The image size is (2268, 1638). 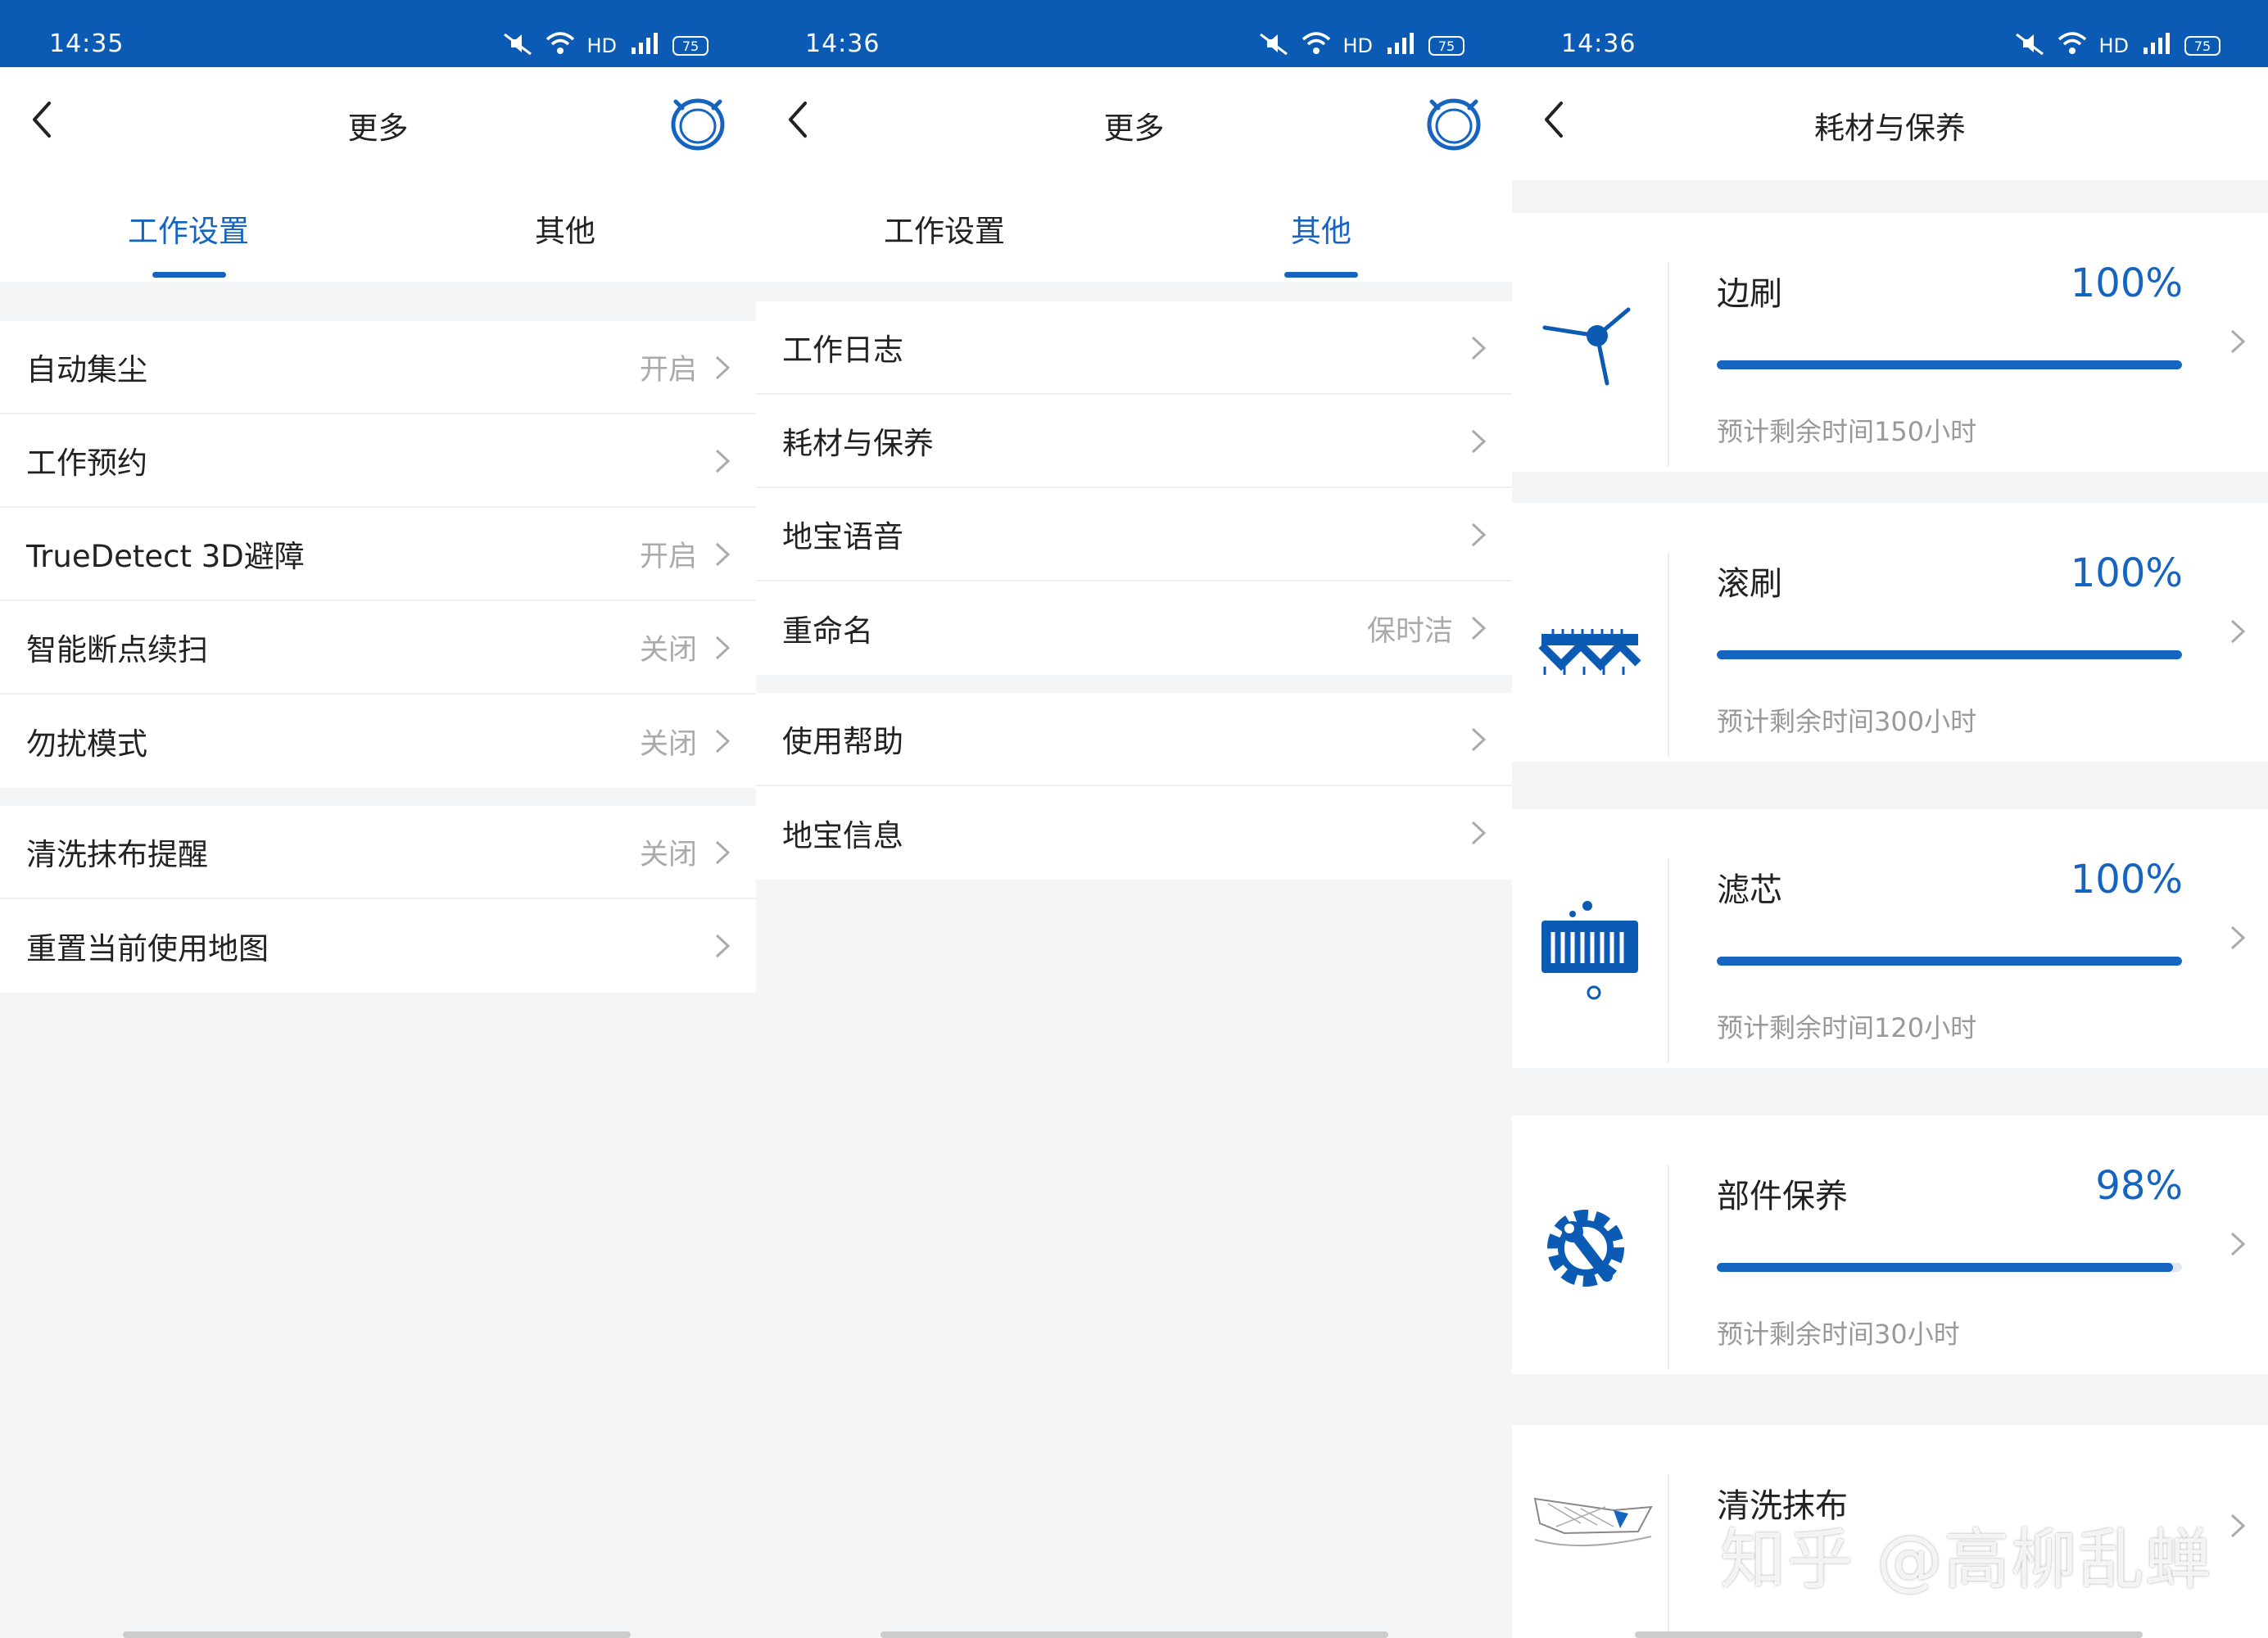 I want to click on mop-cloth-icon, so click(x=1593, y=1522).